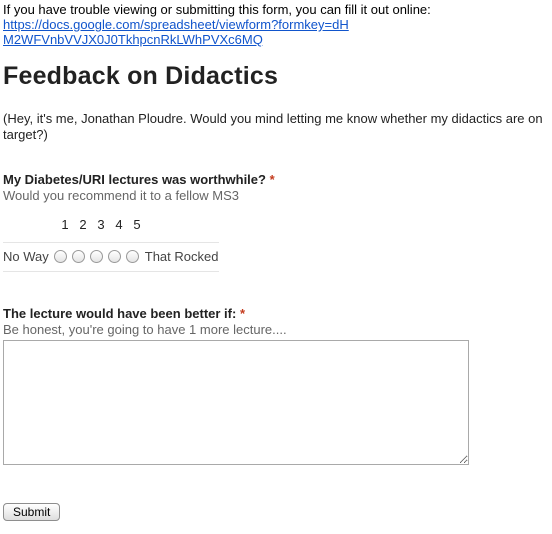 This screenshot has height=534, width=552. Describe the element at coordinates (111, 242) in the screenshot. I see `scale-divider-top` at that location.